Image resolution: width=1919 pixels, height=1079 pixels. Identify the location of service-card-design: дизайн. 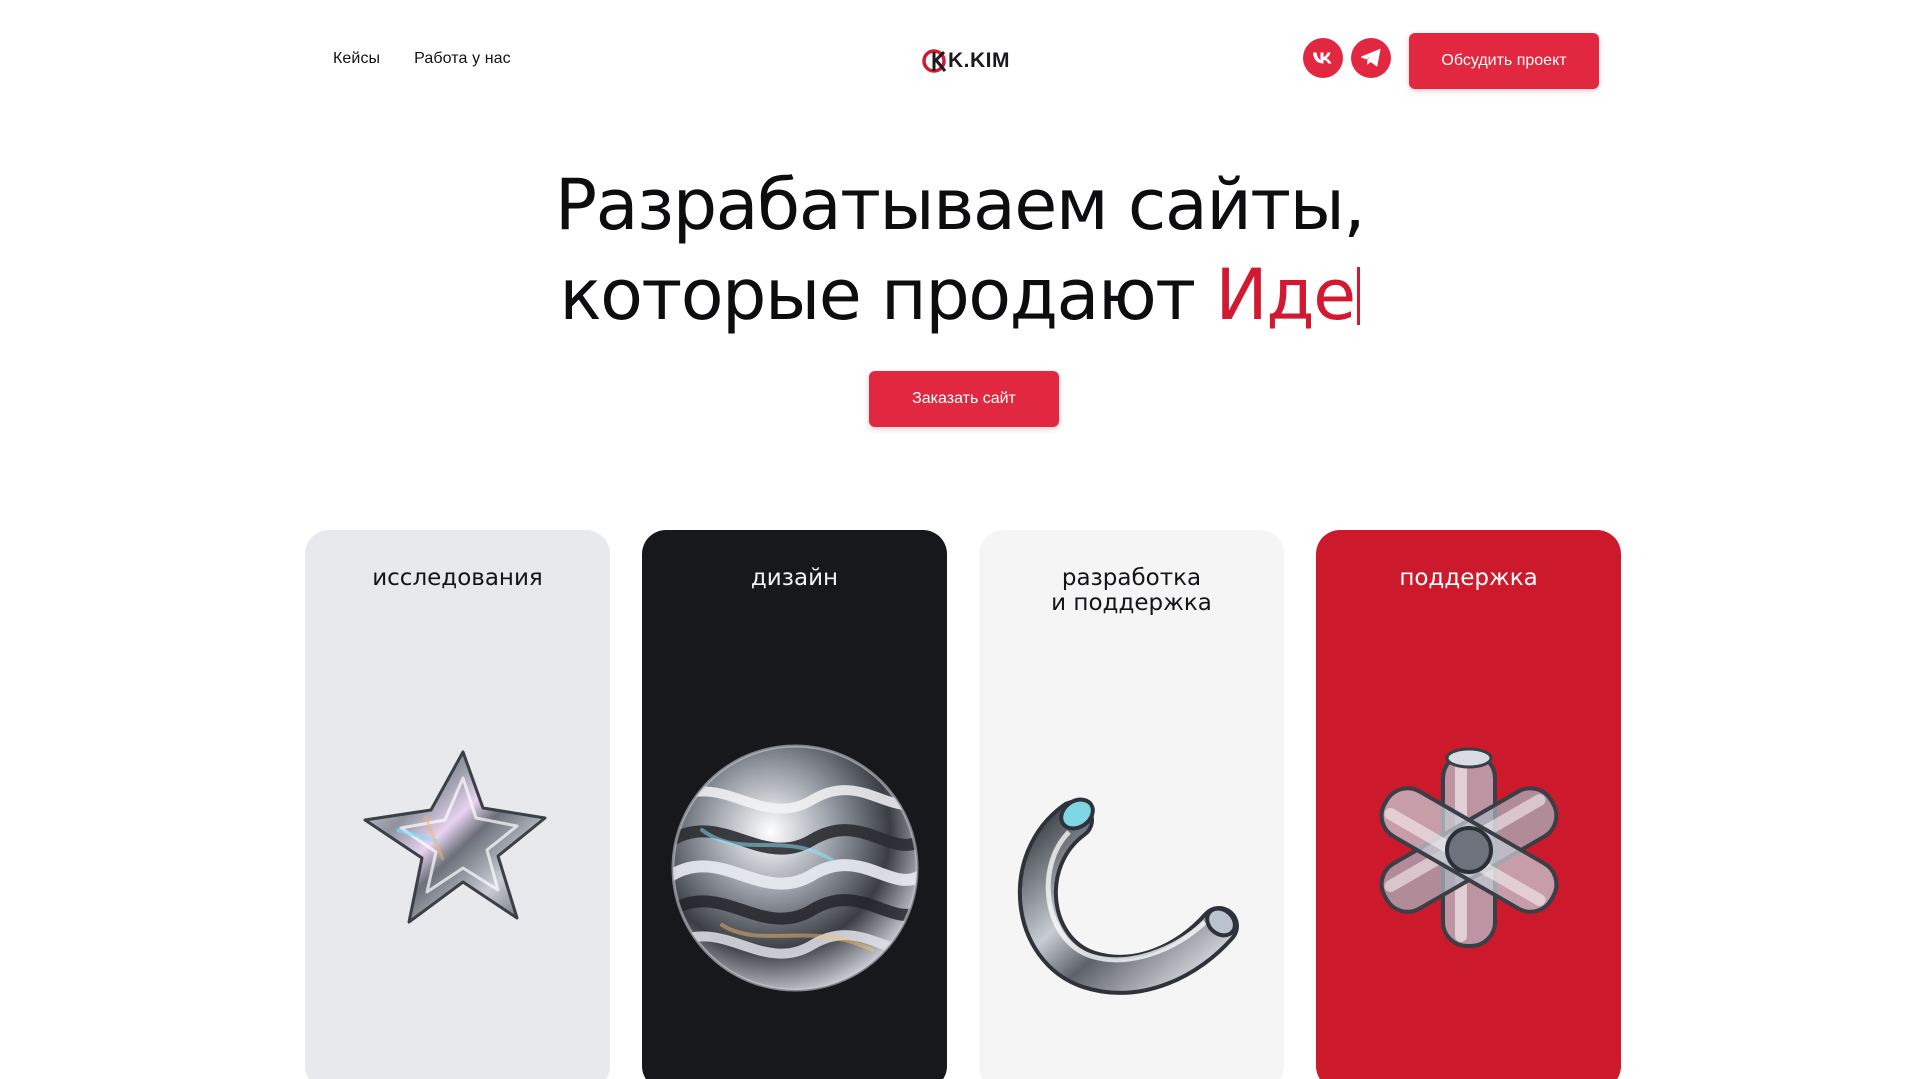
(794, 804).